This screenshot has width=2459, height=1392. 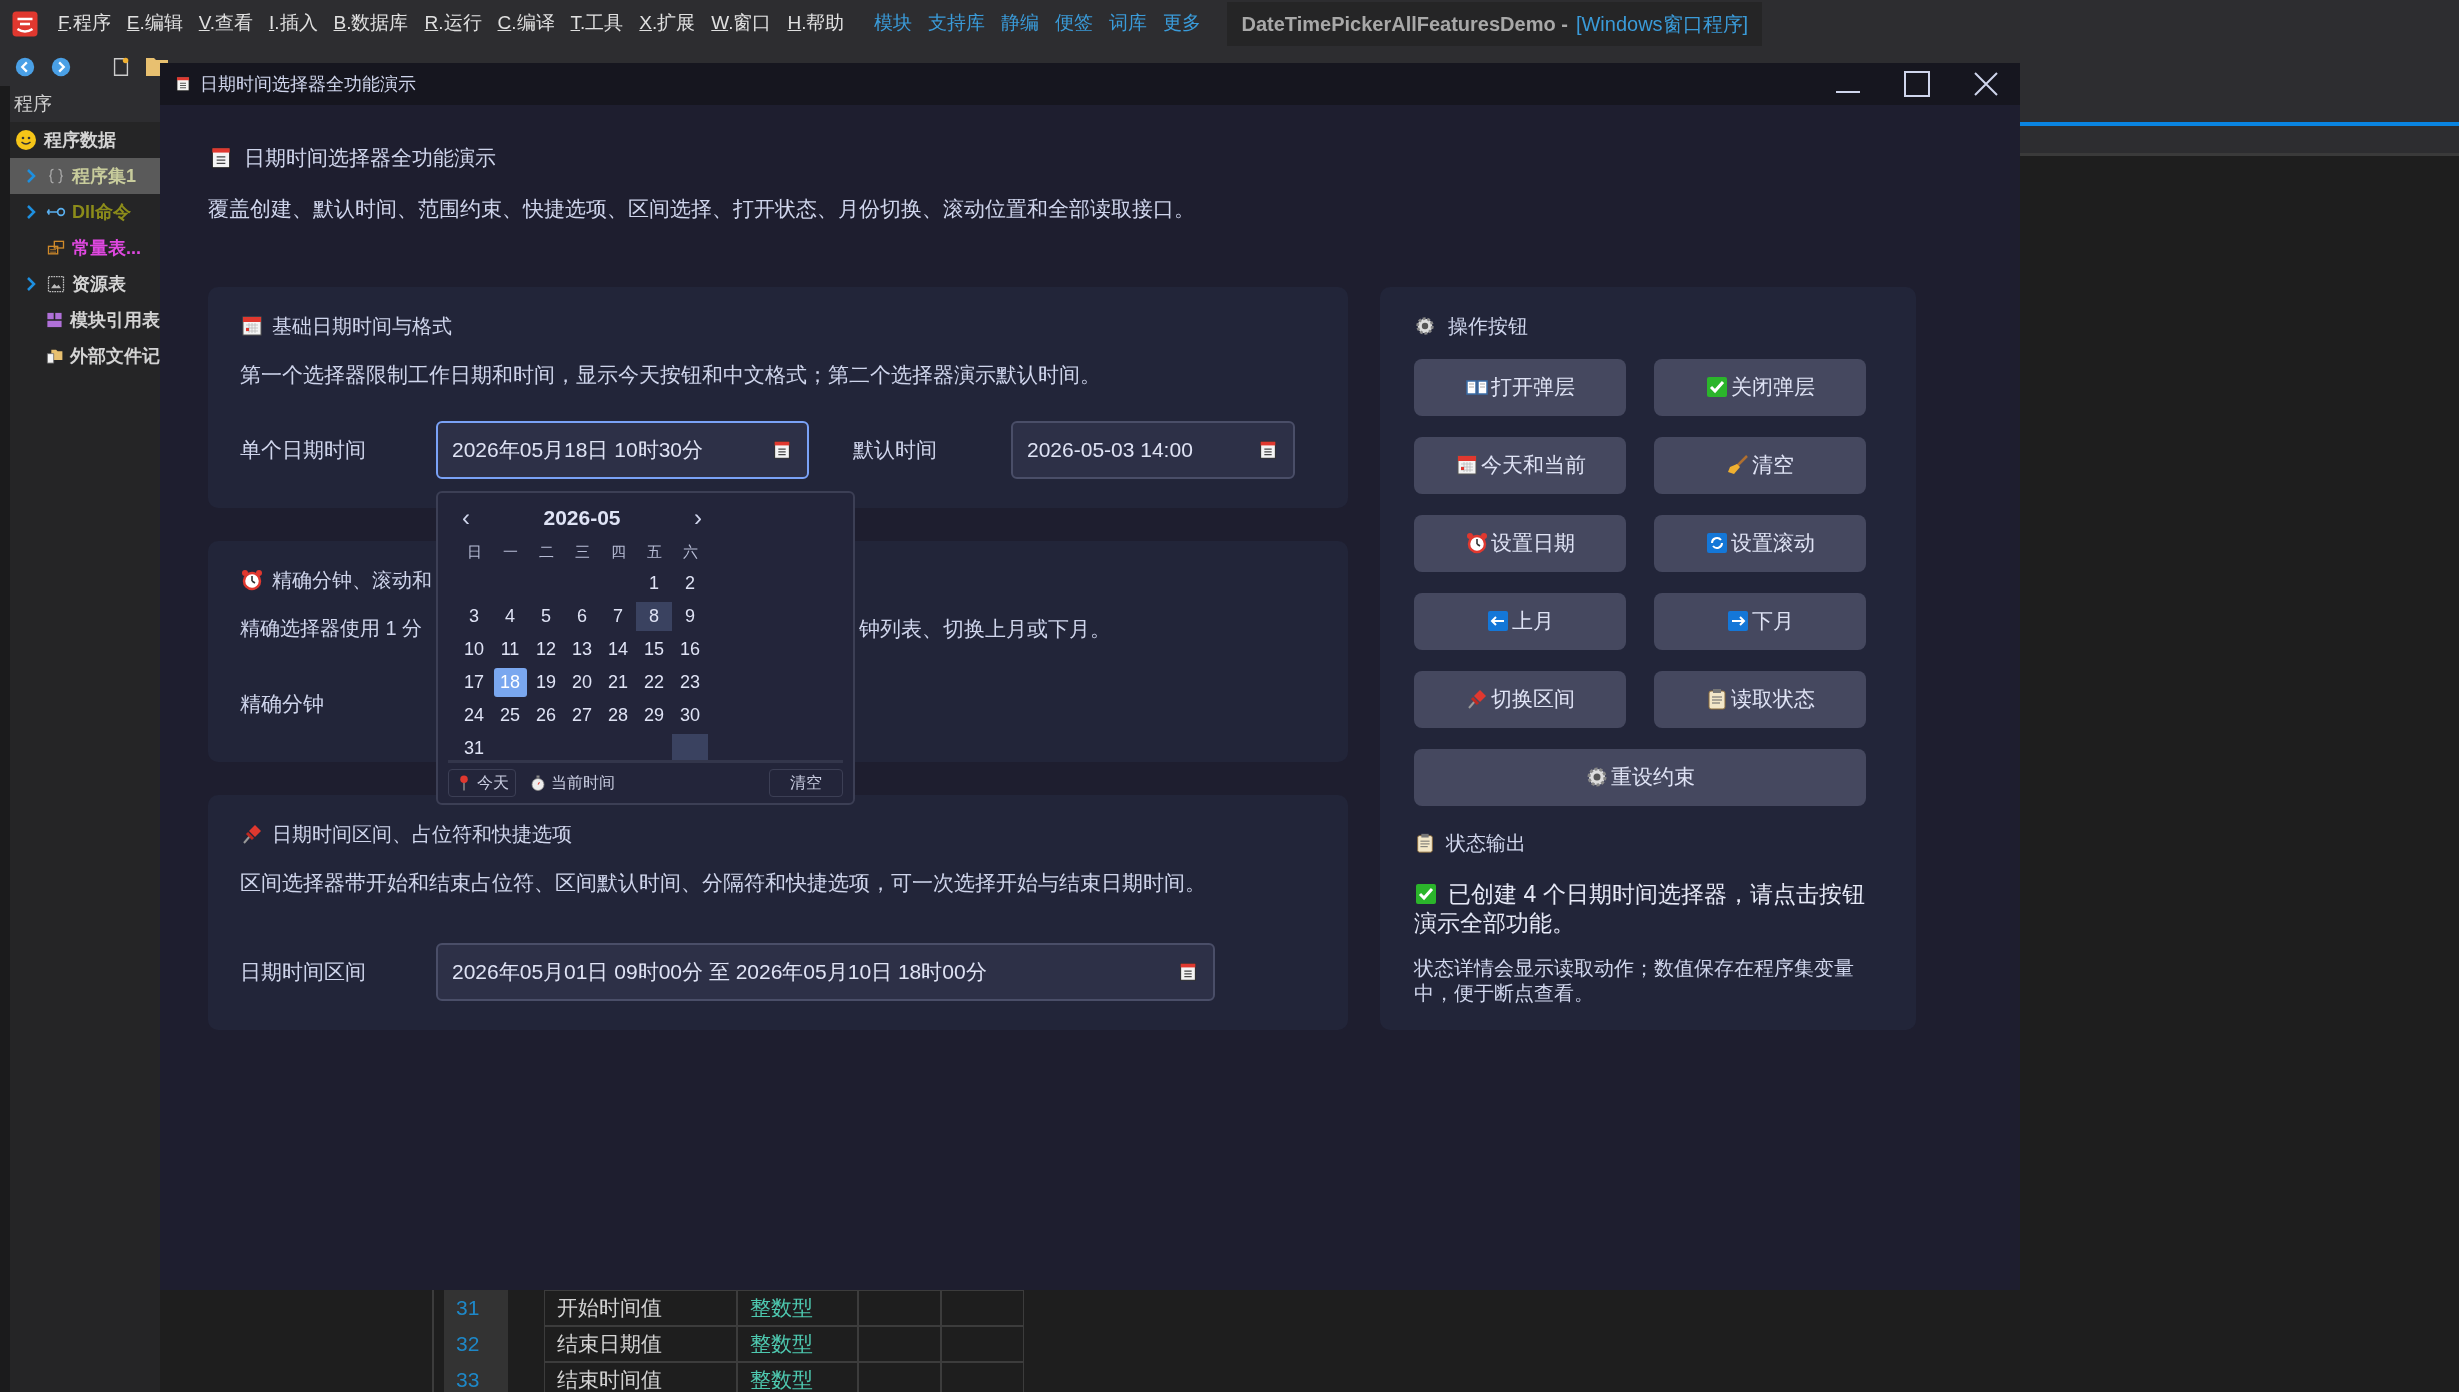 I want to click on today-button: 今天, so click(x=482, y=783).